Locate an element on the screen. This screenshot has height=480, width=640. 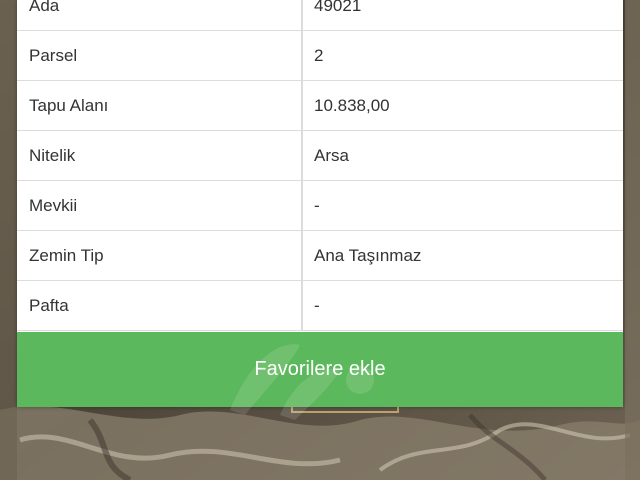
table-row-zemin-tip: Zemin Tip Ana Taşınmaz is located at coordinates (320, 256).